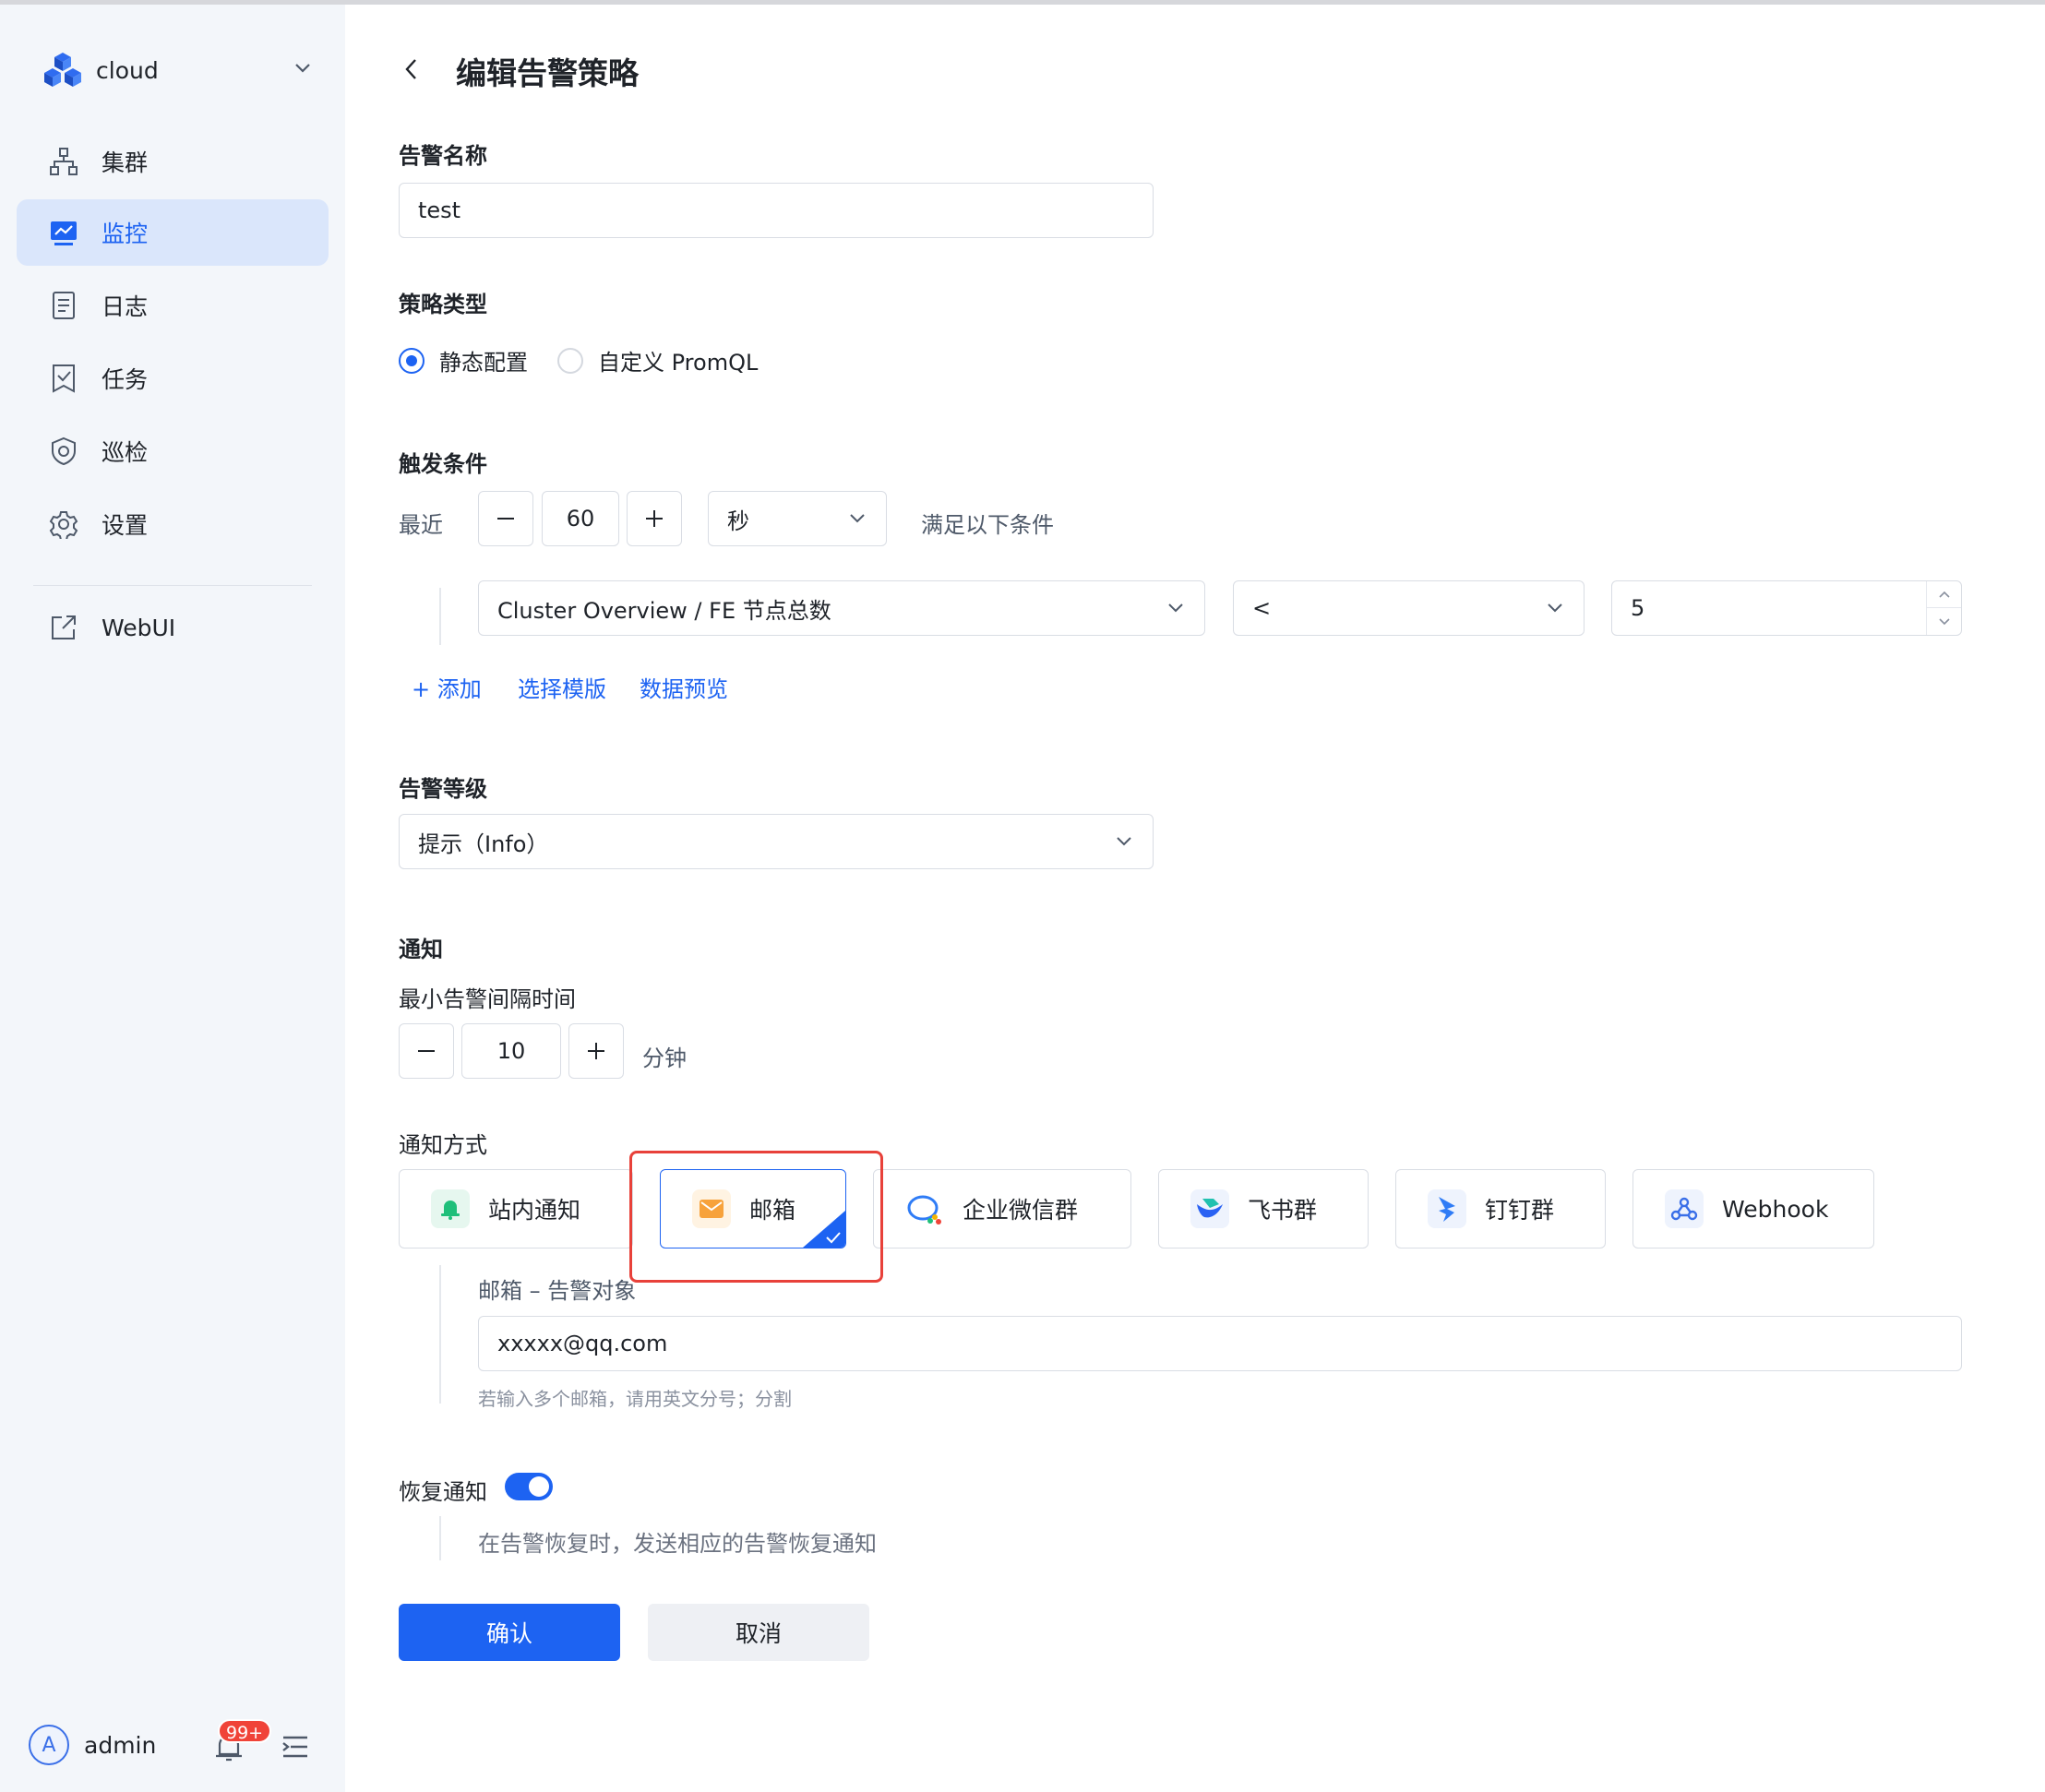 This screenshot has height=1792, width=2045. I want to click on sidebar-item-monitor: 监控, so click(173, 233).